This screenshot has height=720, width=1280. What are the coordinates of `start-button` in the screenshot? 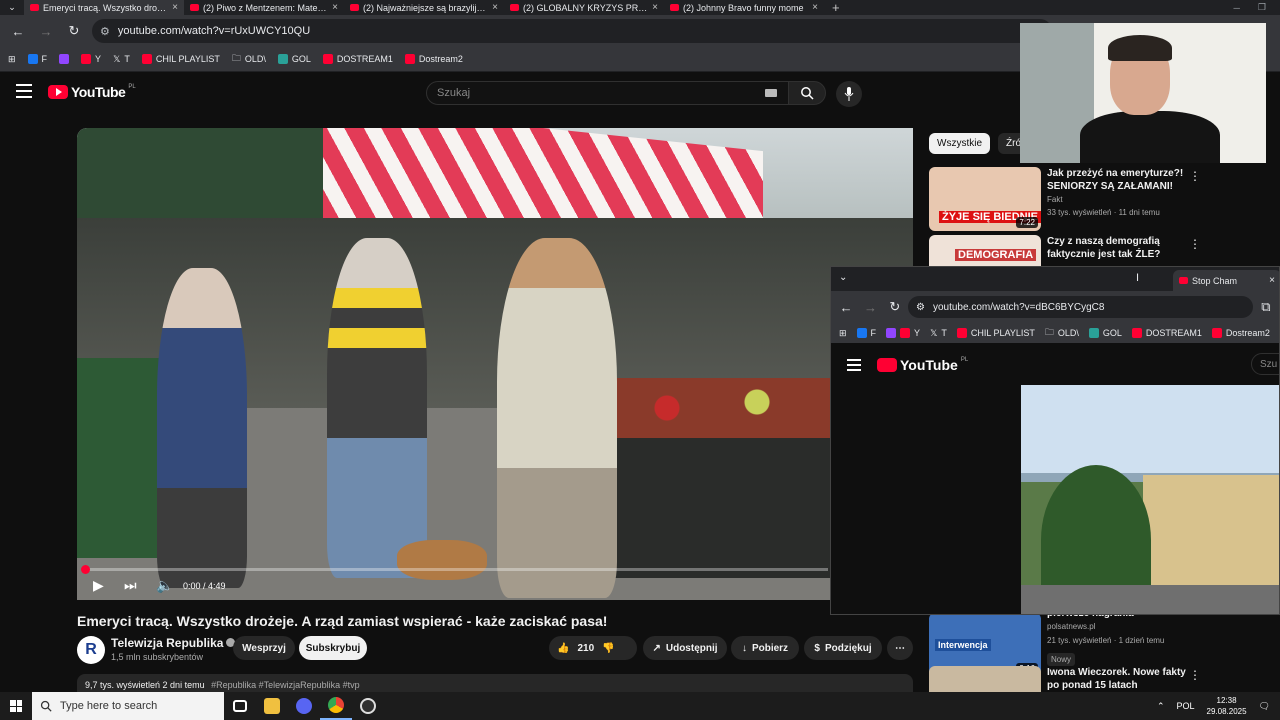 It's located at (16, 706).